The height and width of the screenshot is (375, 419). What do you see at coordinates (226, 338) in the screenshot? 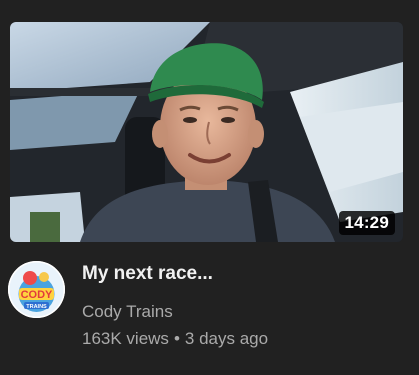
I see `upload-age: 3 days ago` at bounding box center [226, 338].